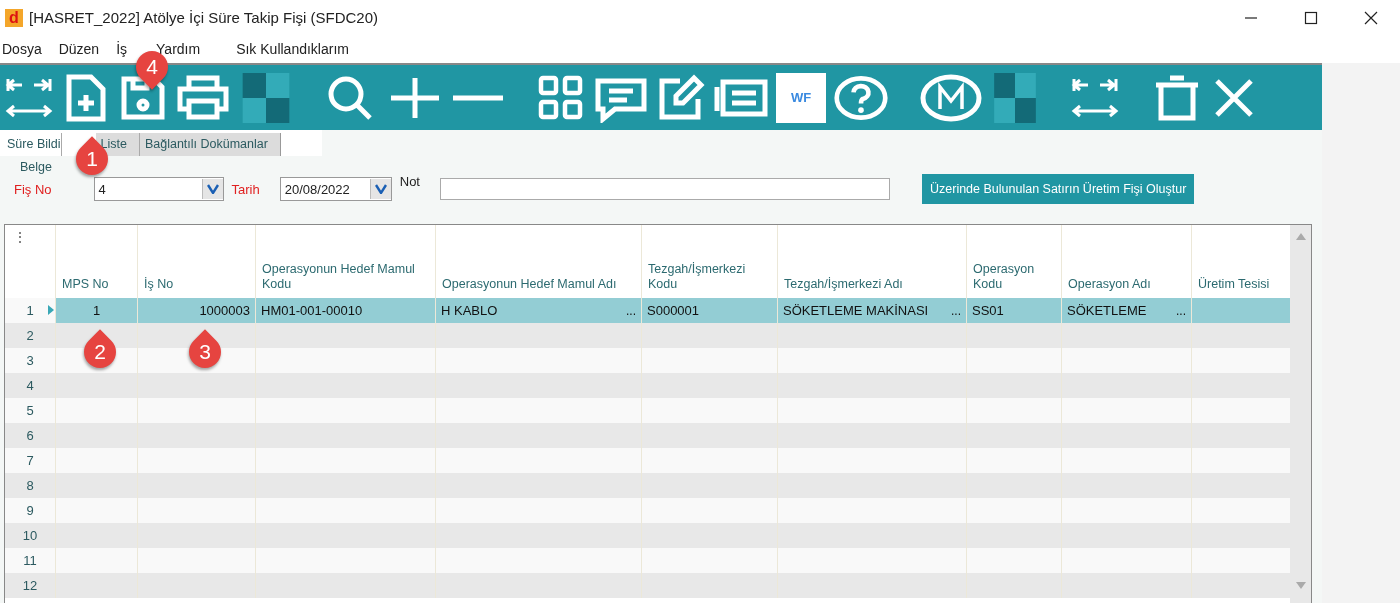 The image size is (1400, 603). I want to click on group-label: Belge, so click(36, 167).